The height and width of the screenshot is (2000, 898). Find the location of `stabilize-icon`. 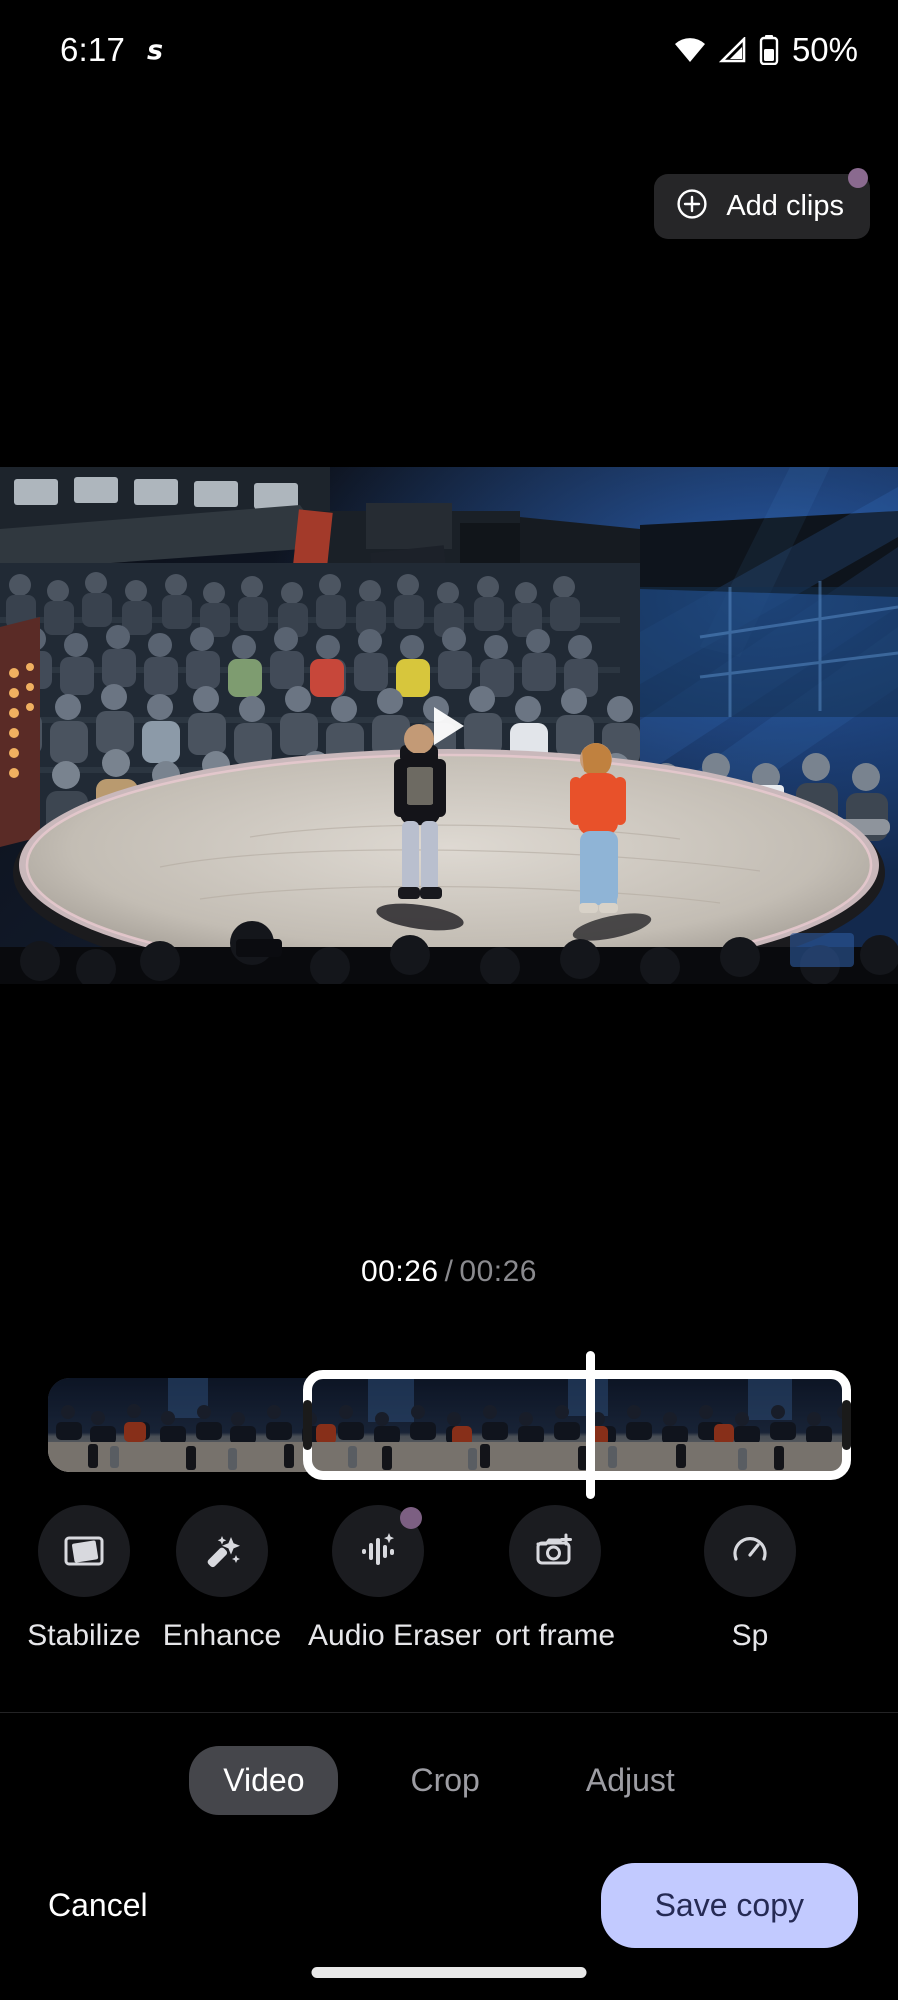

stabilize-icon is located at coordinates (84, 1551).